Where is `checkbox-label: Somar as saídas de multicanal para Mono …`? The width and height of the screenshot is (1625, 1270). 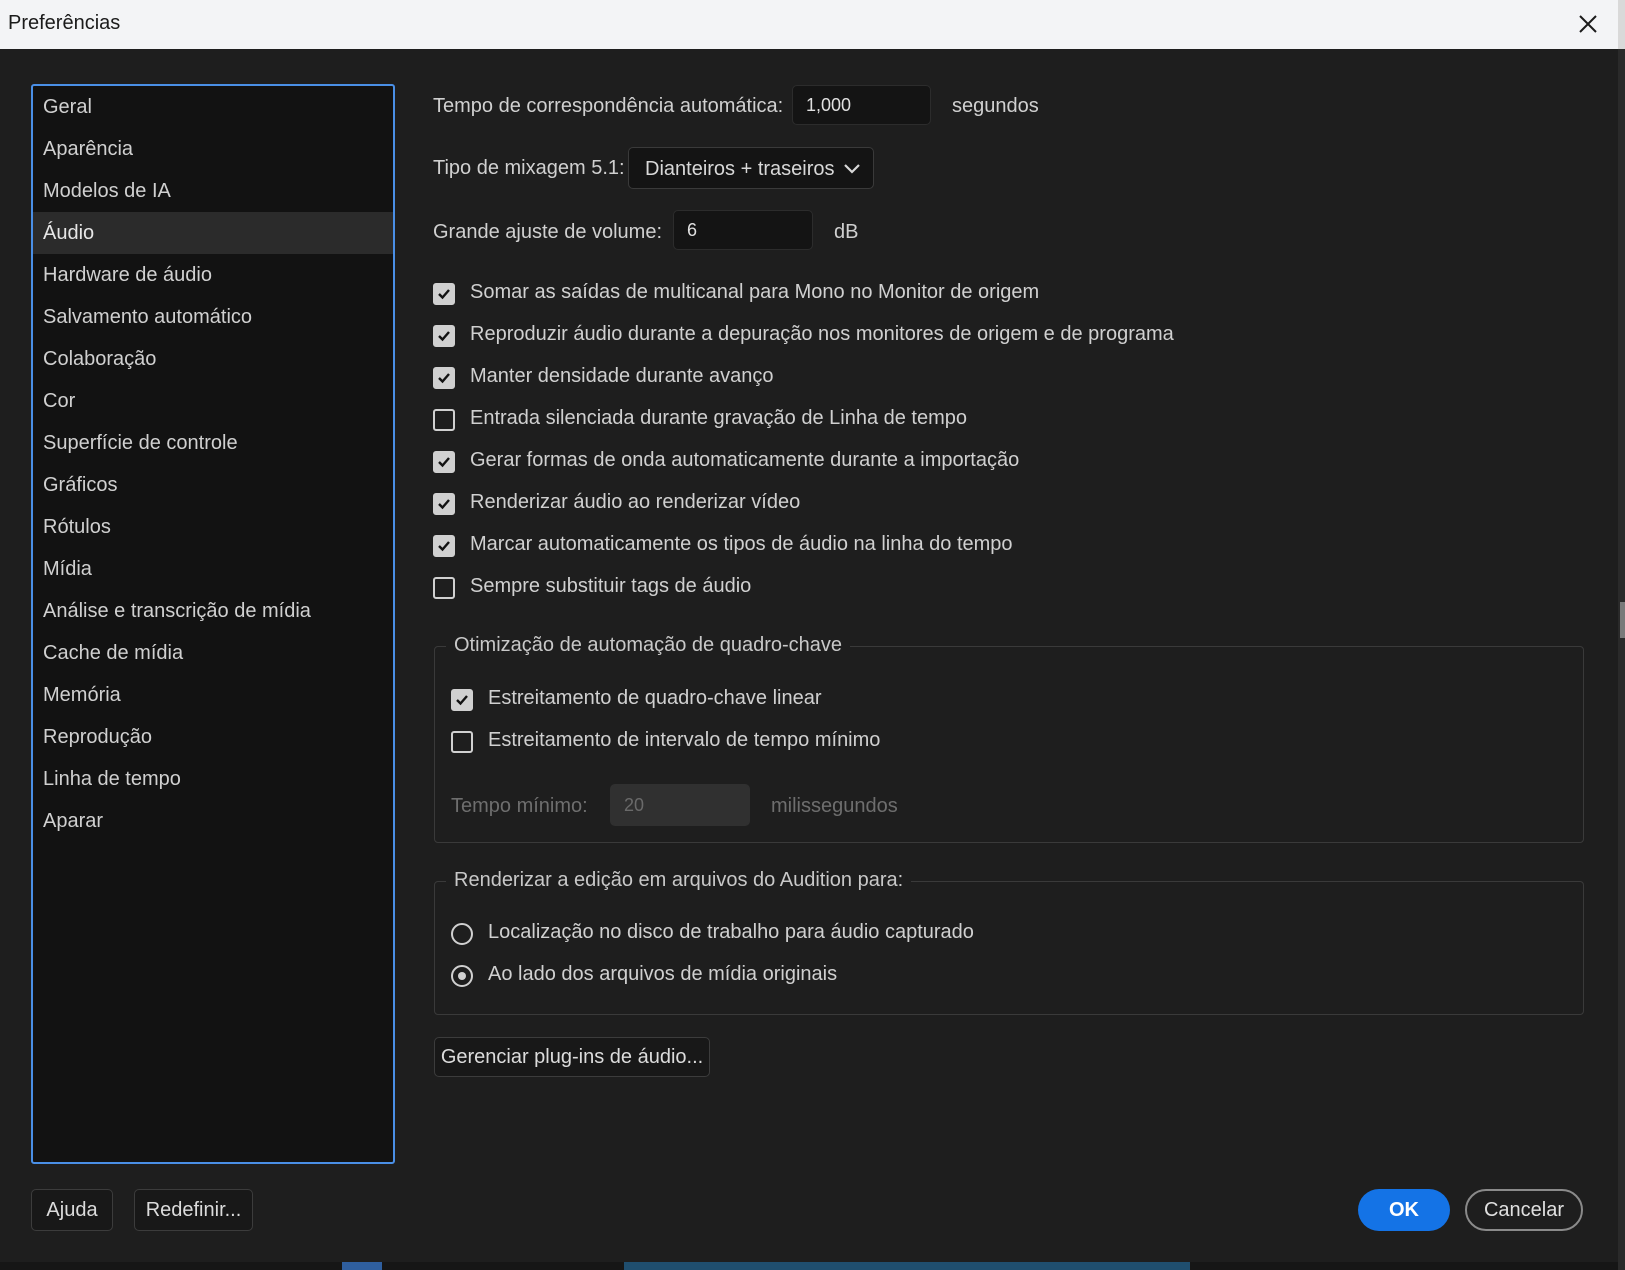
checkbox-label: Somar as saídas de multicanal para Mono … is located at coordinates (755, 292).